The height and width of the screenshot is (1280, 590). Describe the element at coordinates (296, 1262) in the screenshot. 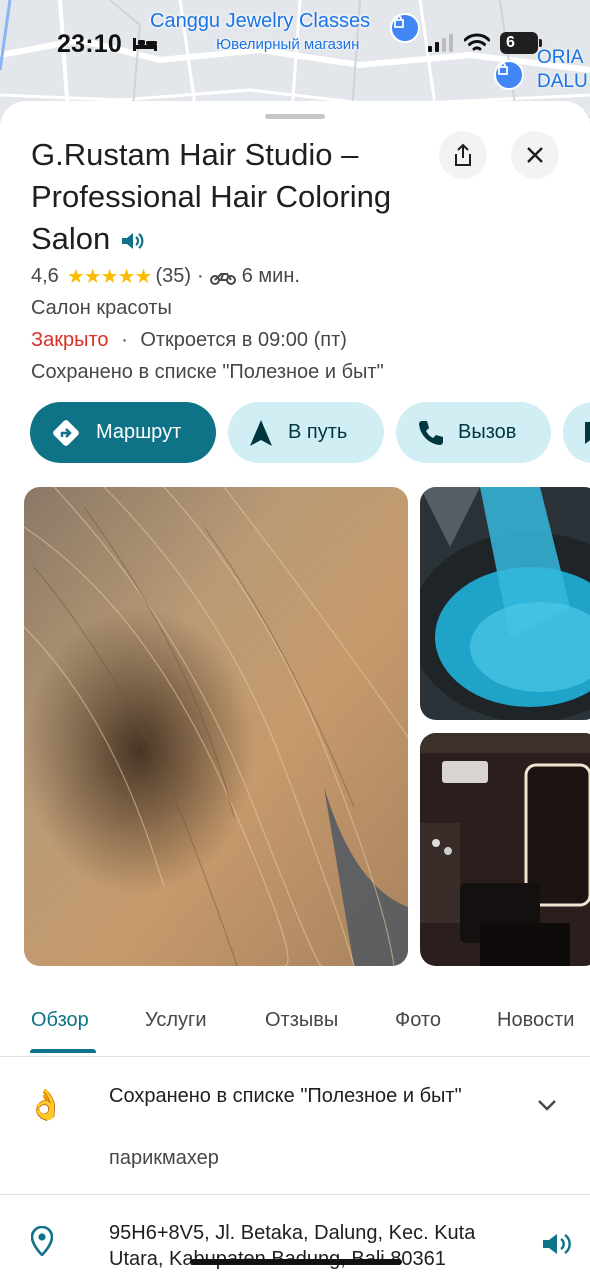

I see `home-indicator` at that location.